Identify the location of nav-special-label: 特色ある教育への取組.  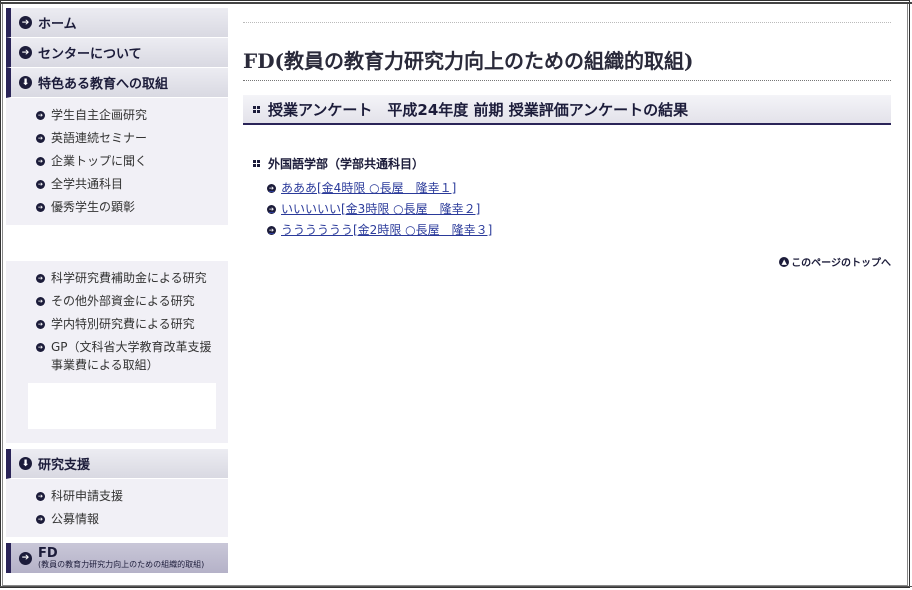
(103, 84).